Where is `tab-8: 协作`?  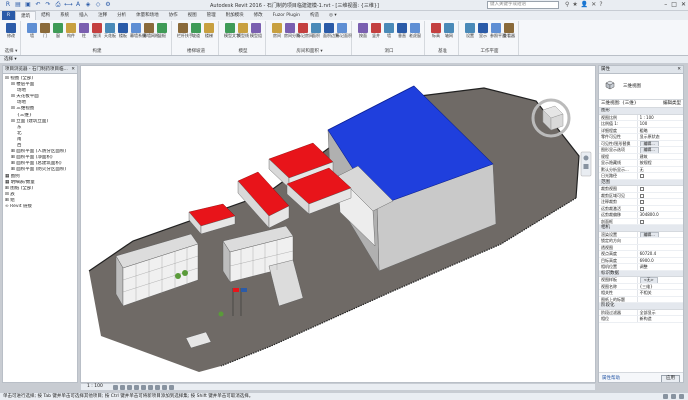 tab-8: 协作 is located at coordinates (173, 15).